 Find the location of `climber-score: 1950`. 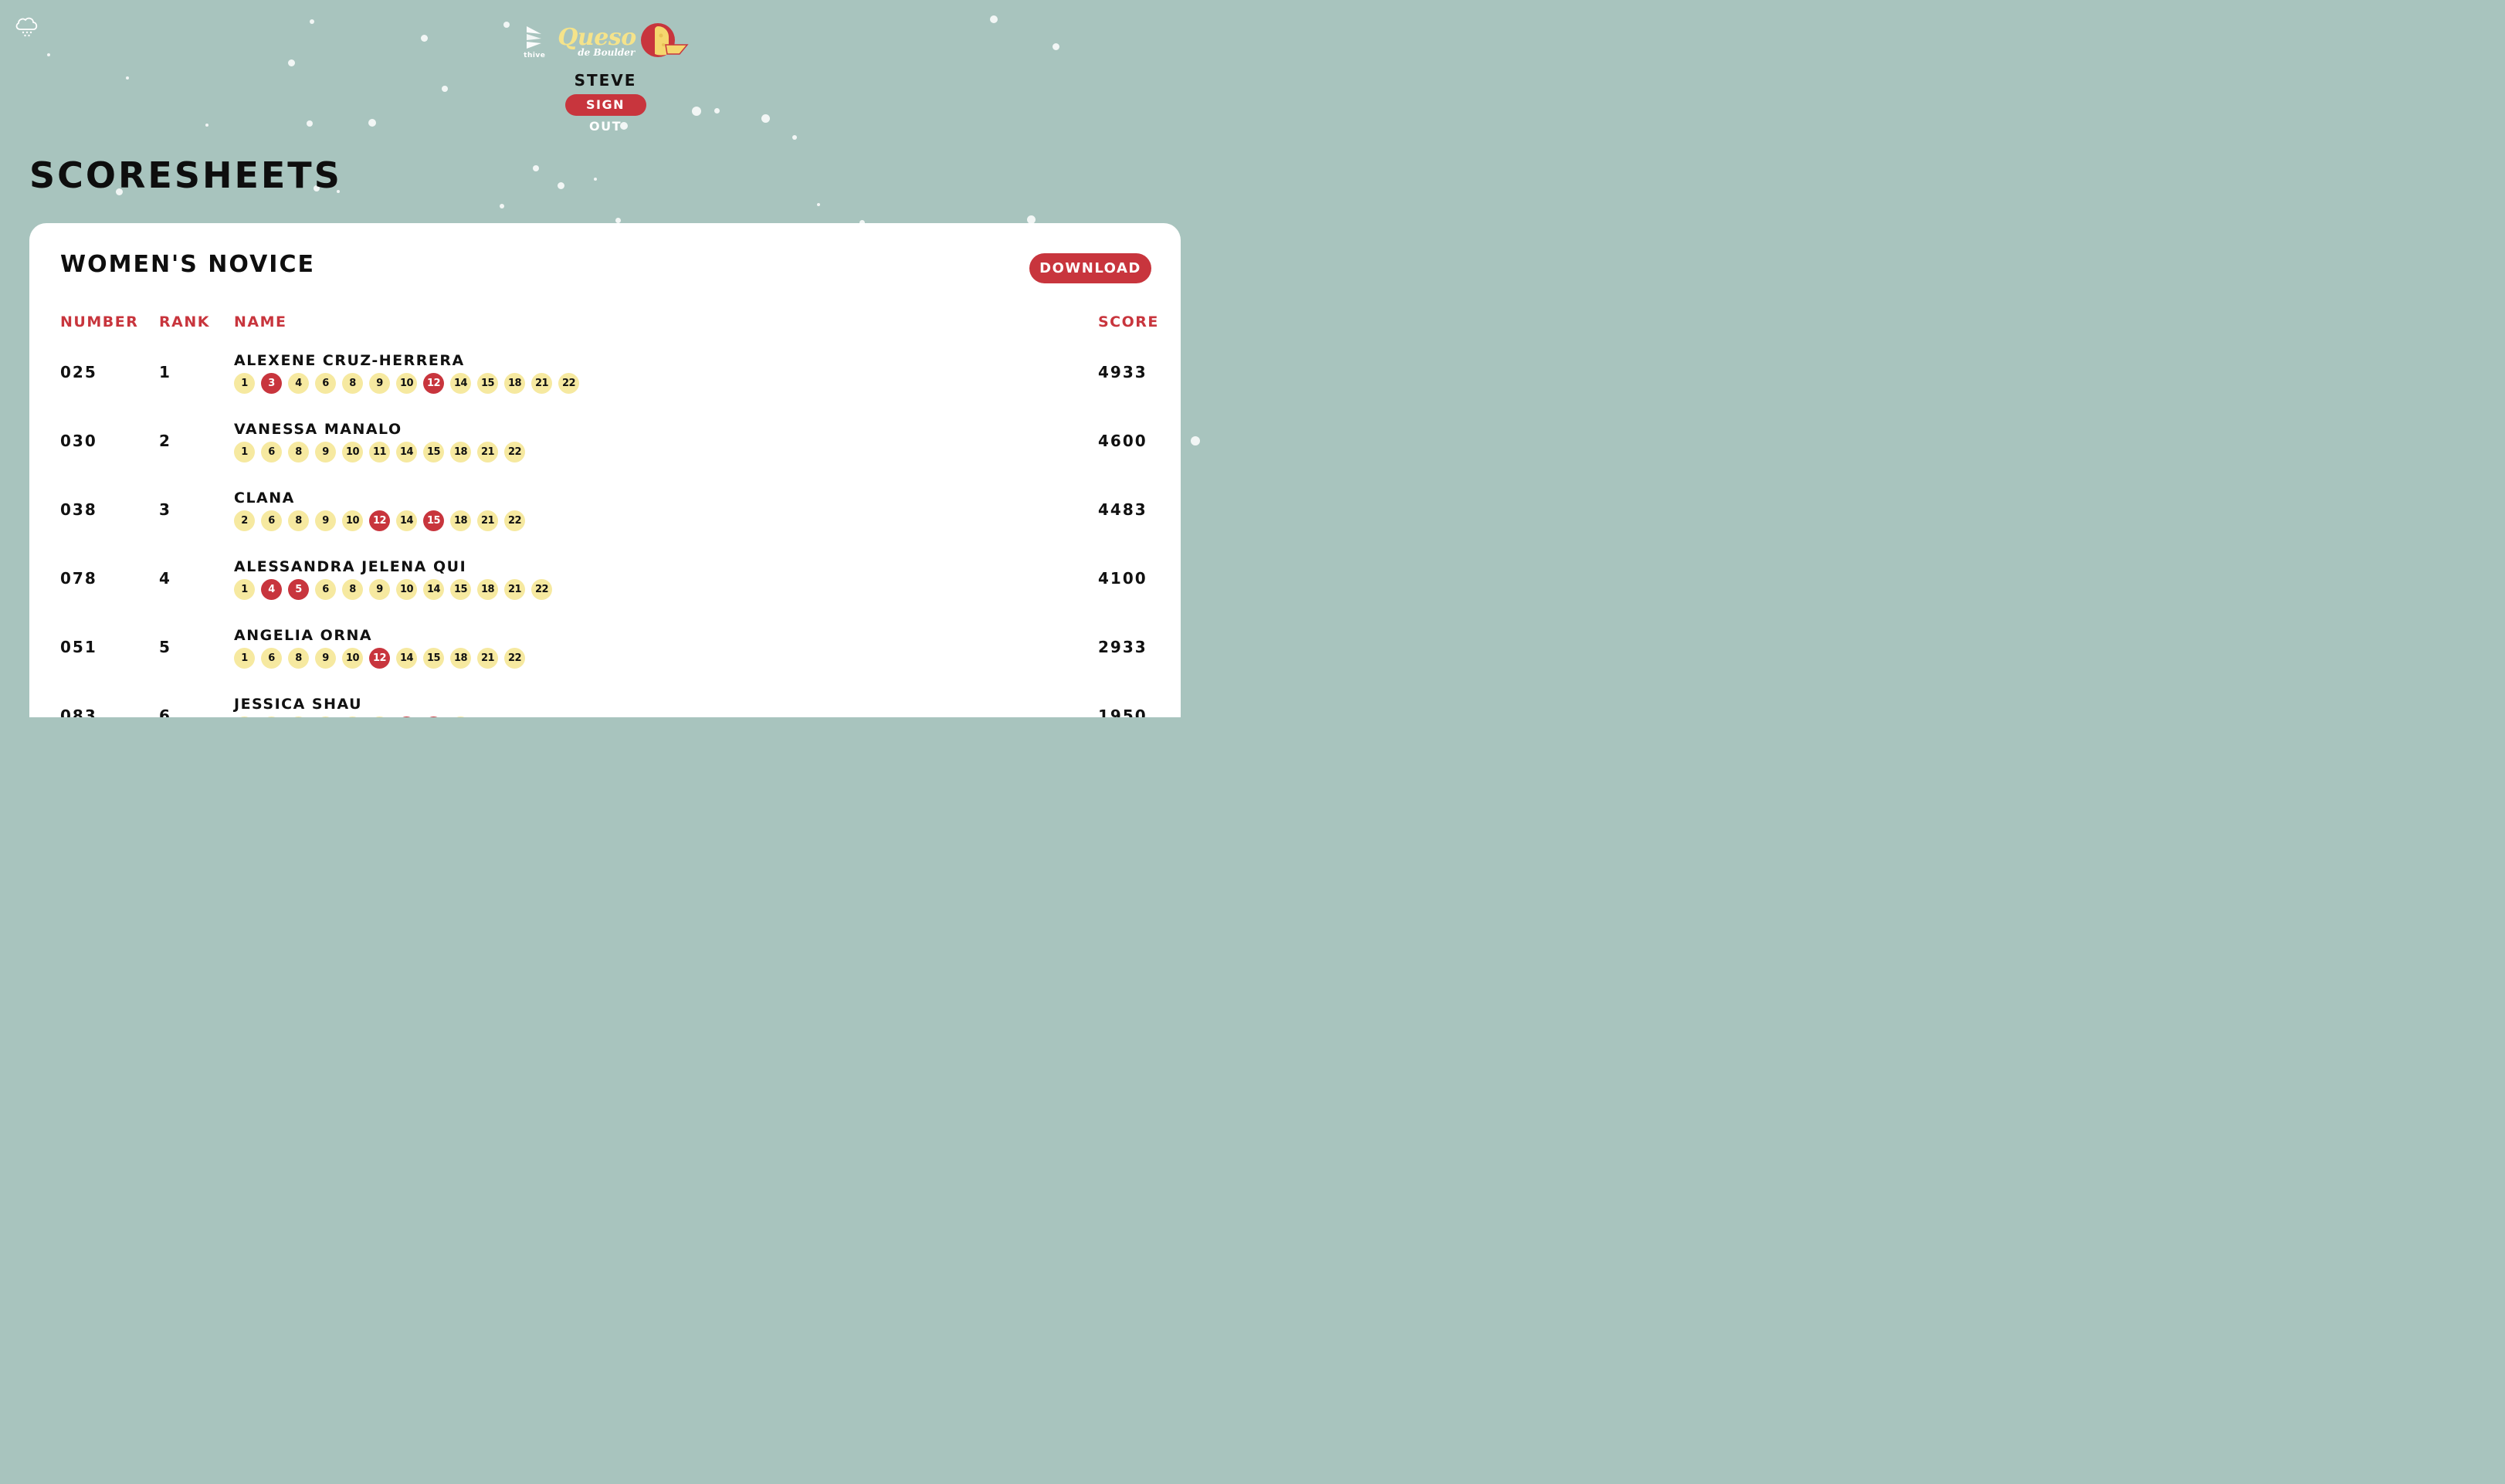

climber-score: 1950 is located at coordinates (1122, 711).